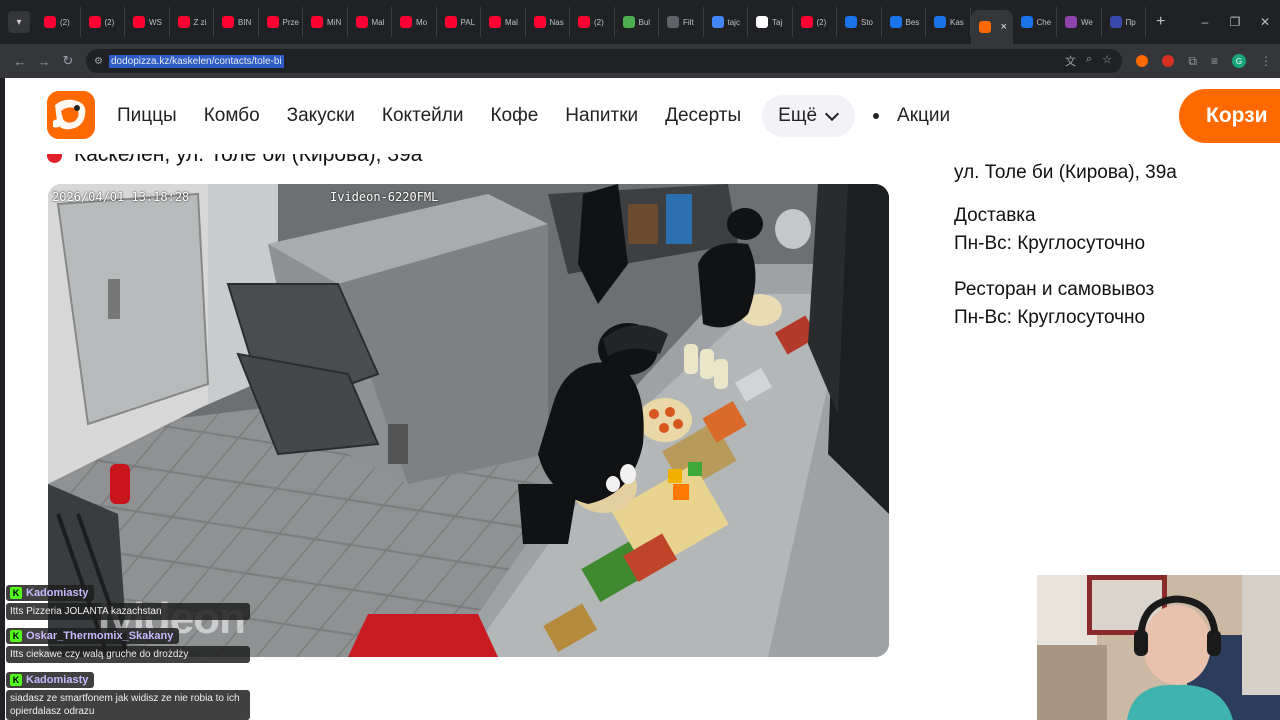  Describe the element at coordinates (859, 22) in the screenshot. I see `browser-tab: Sto` at that location.